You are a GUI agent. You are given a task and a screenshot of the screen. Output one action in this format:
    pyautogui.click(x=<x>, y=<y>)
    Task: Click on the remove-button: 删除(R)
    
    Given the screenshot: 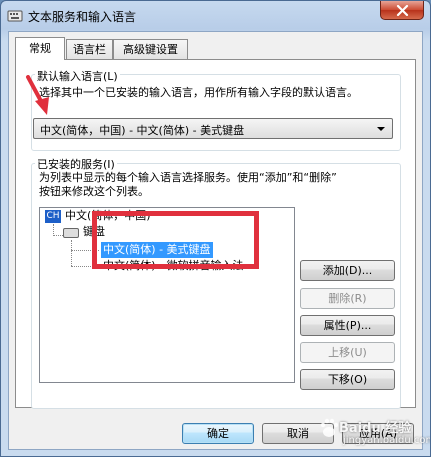 What is the action you would take?
    pyautogui.click(x=347, y=298)
    